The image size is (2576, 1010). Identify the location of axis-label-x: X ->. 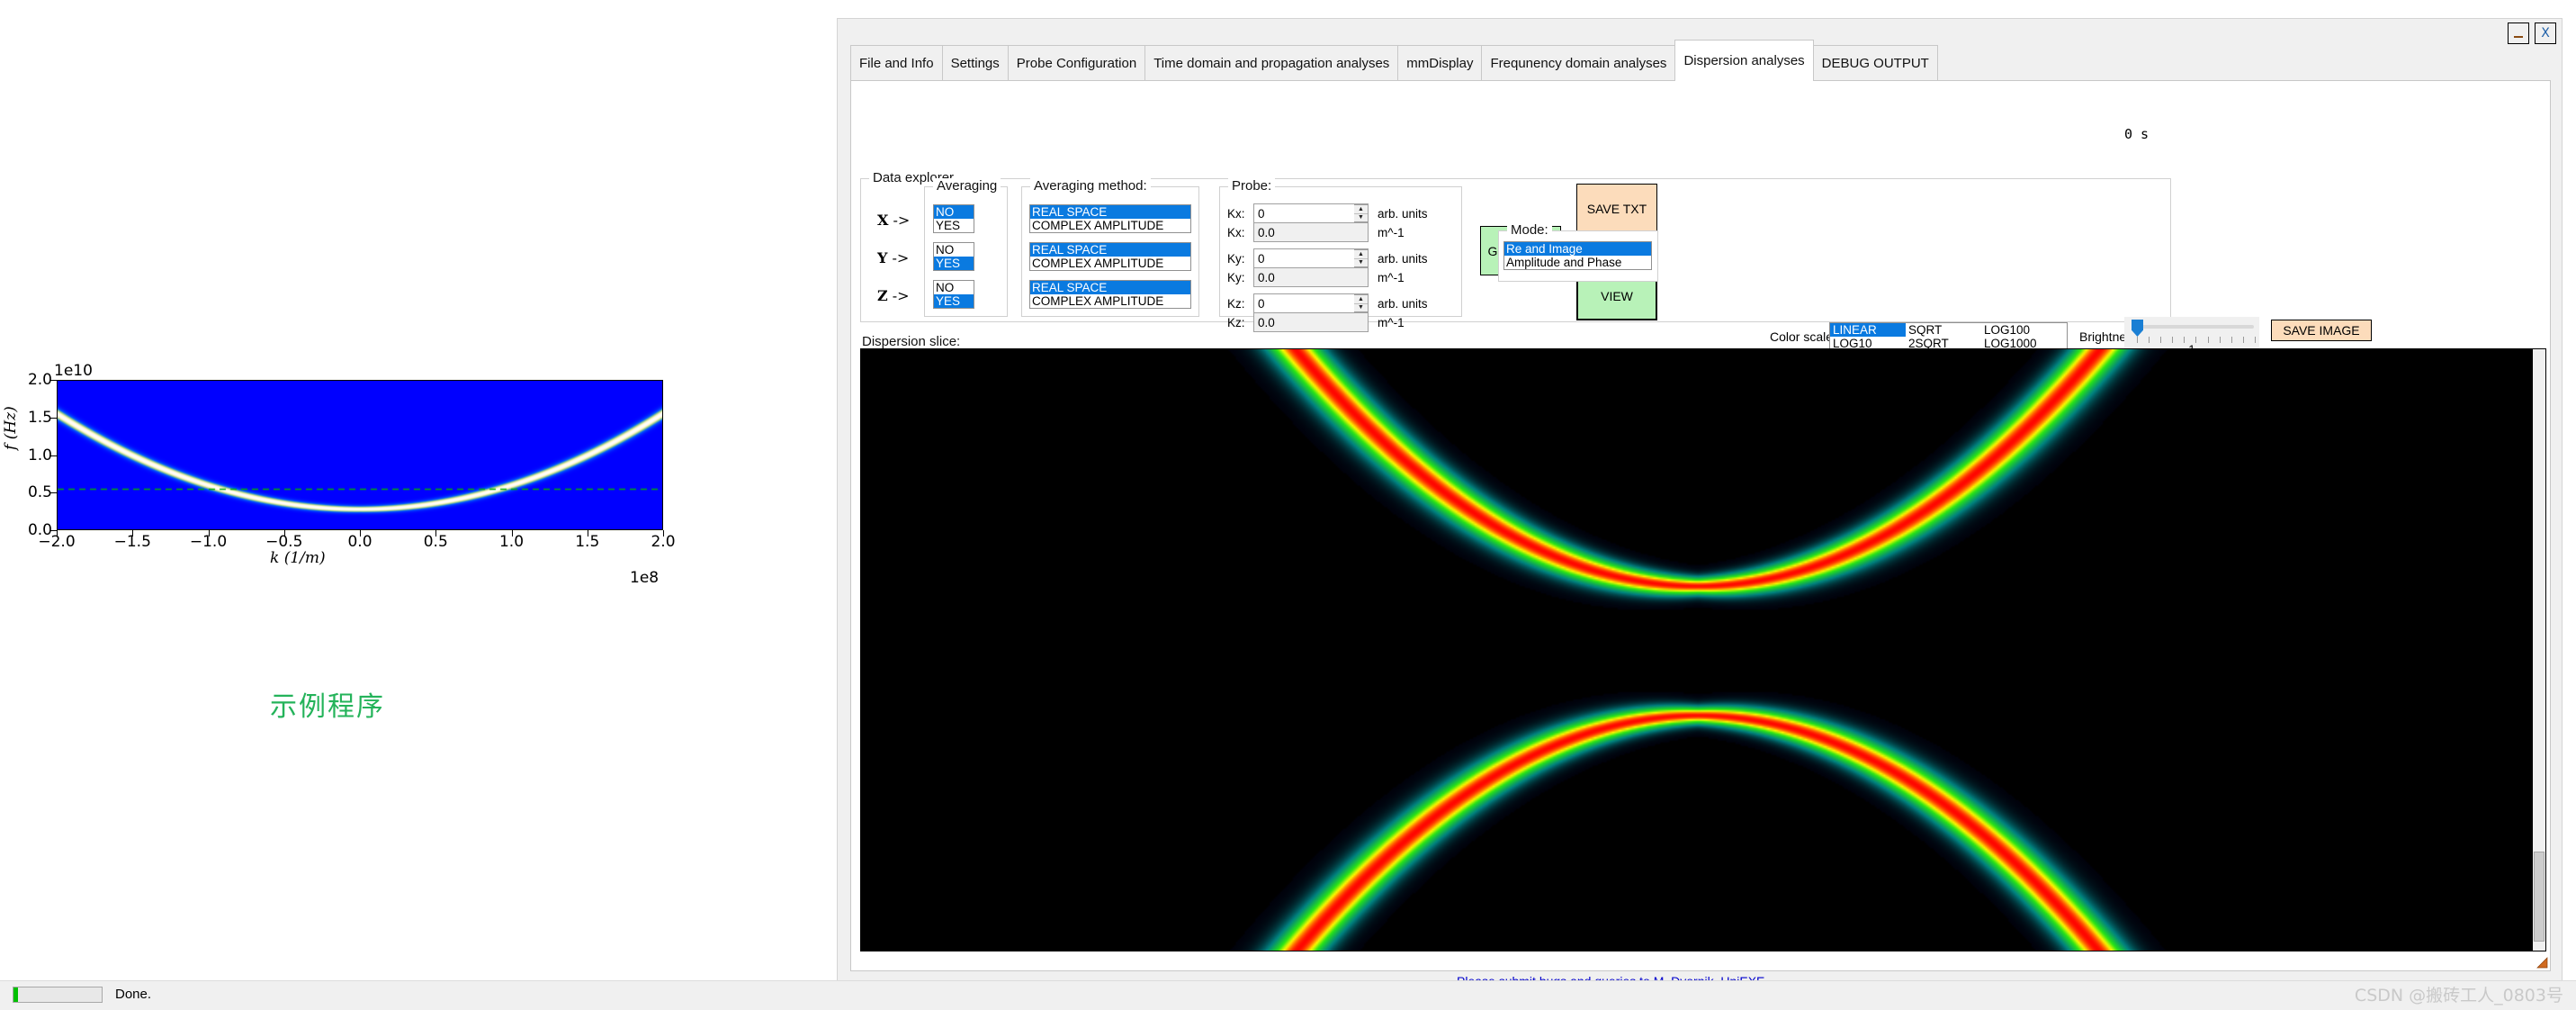
(894, 221).